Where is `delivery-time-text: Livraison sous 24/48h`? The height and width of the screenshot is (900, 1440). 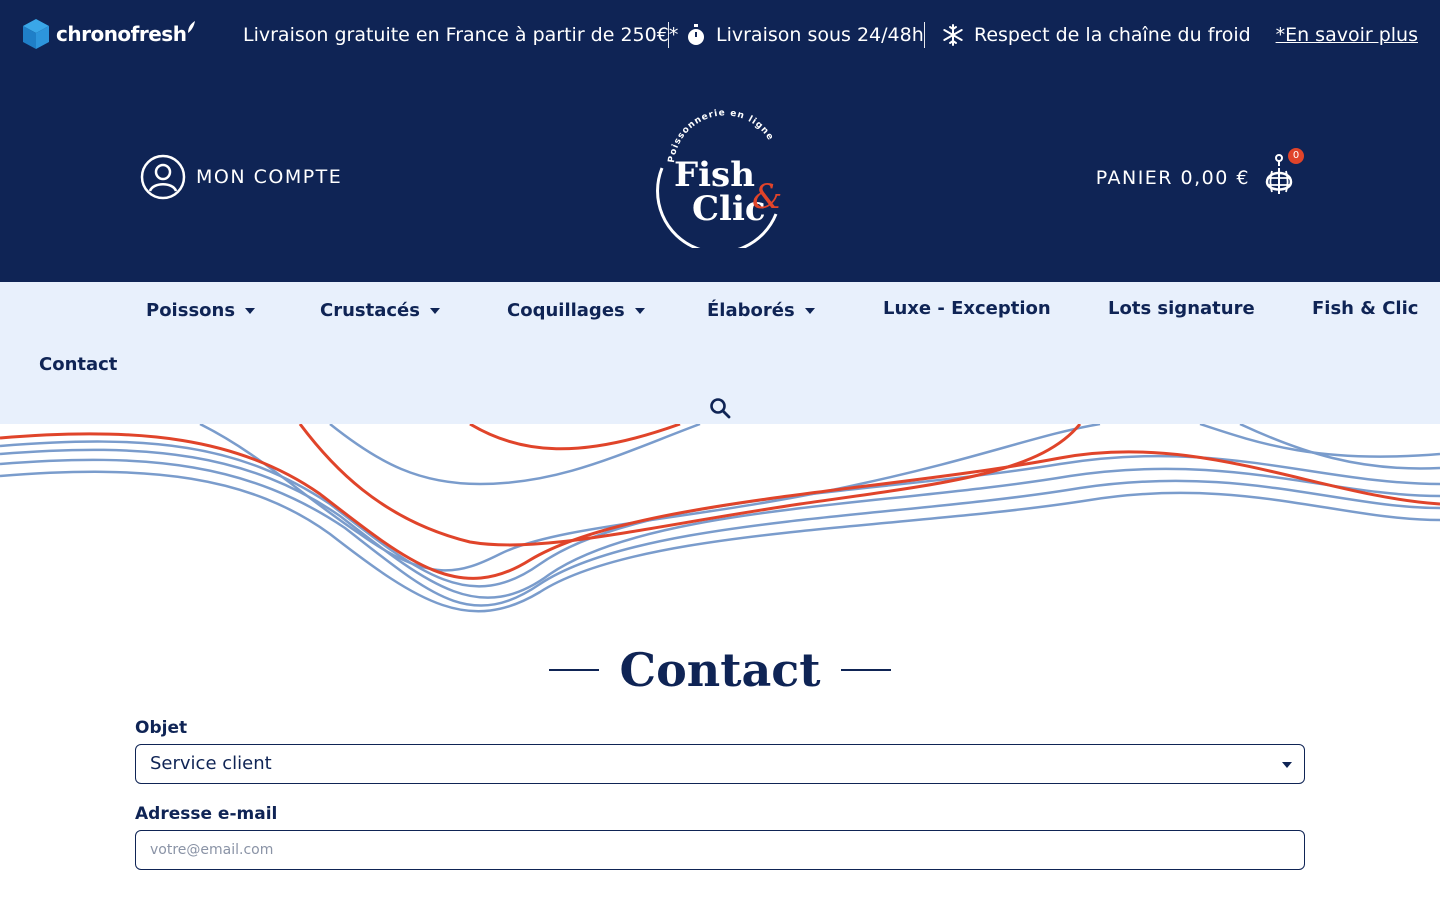
delivery-time-text: Livraison sous 24/48h is located at coordinates (820, 35).